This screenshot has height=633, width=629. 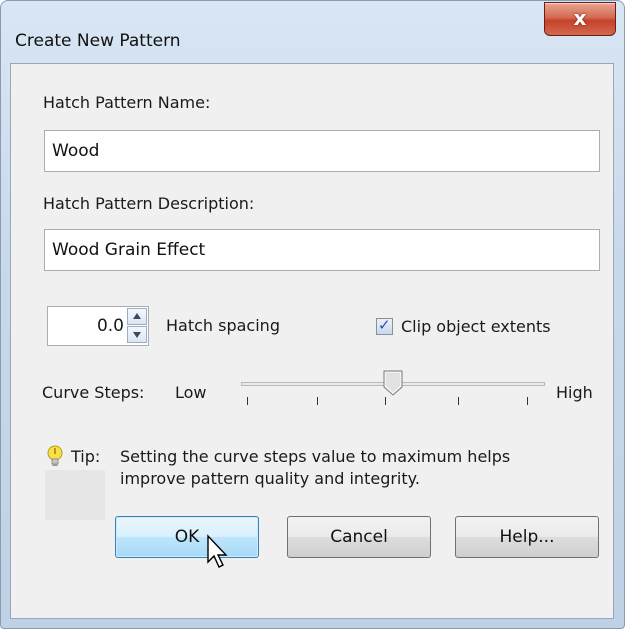 I want to click on mouse-cursor-icon, so click(x=217, y=551).